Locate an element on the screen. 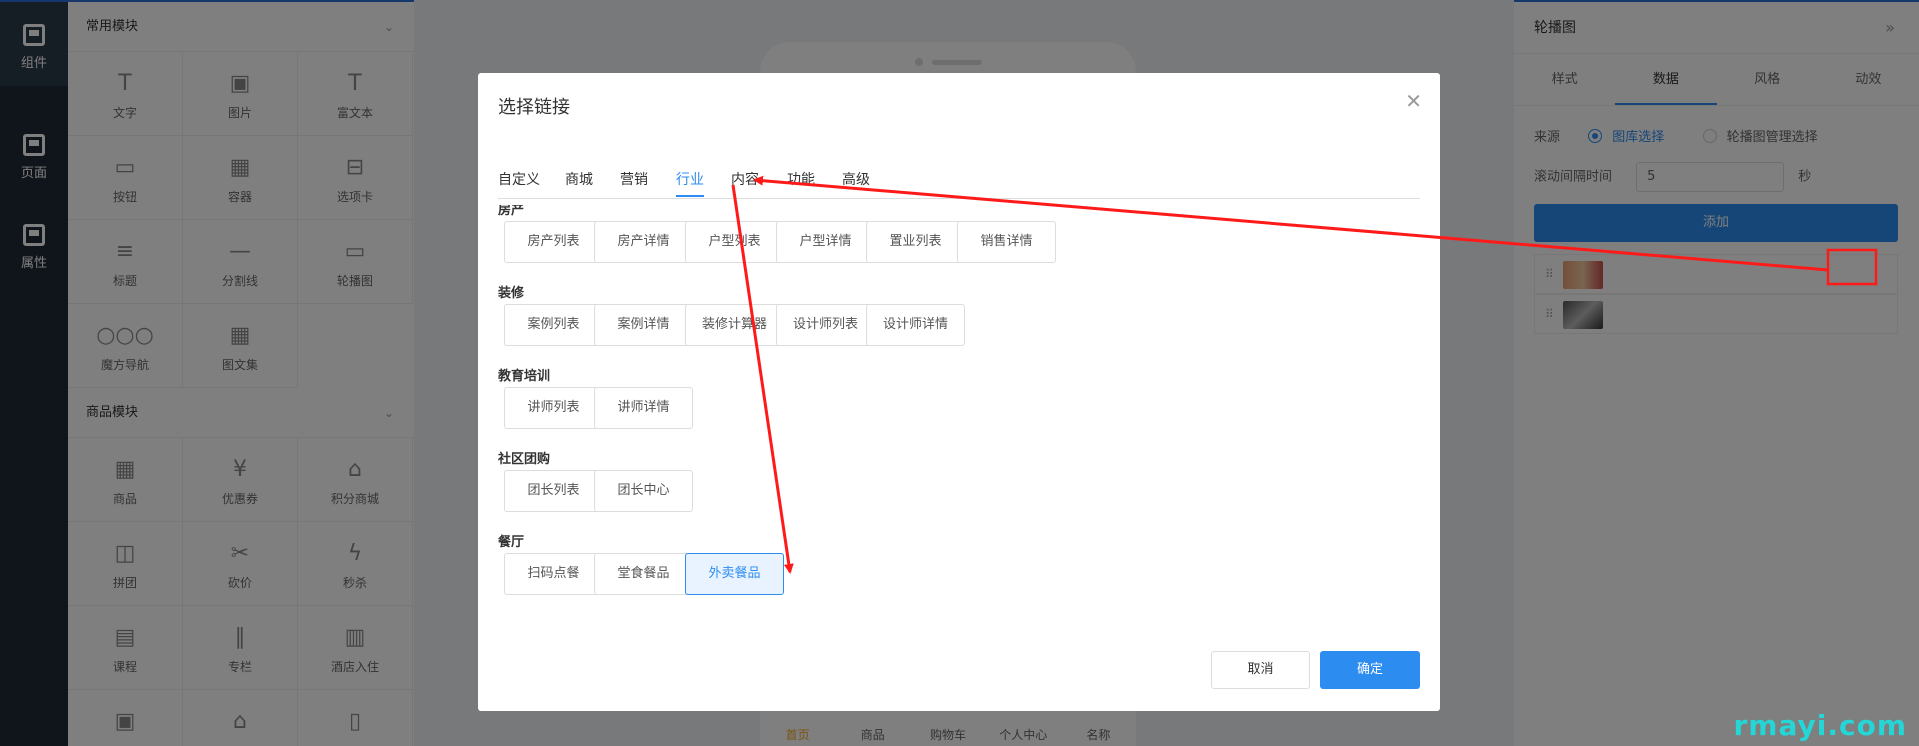 Image resolution: width=1919 pixels, height=746 pixels. link-option: 外卖餐品 is located at coordinates (734, 574).